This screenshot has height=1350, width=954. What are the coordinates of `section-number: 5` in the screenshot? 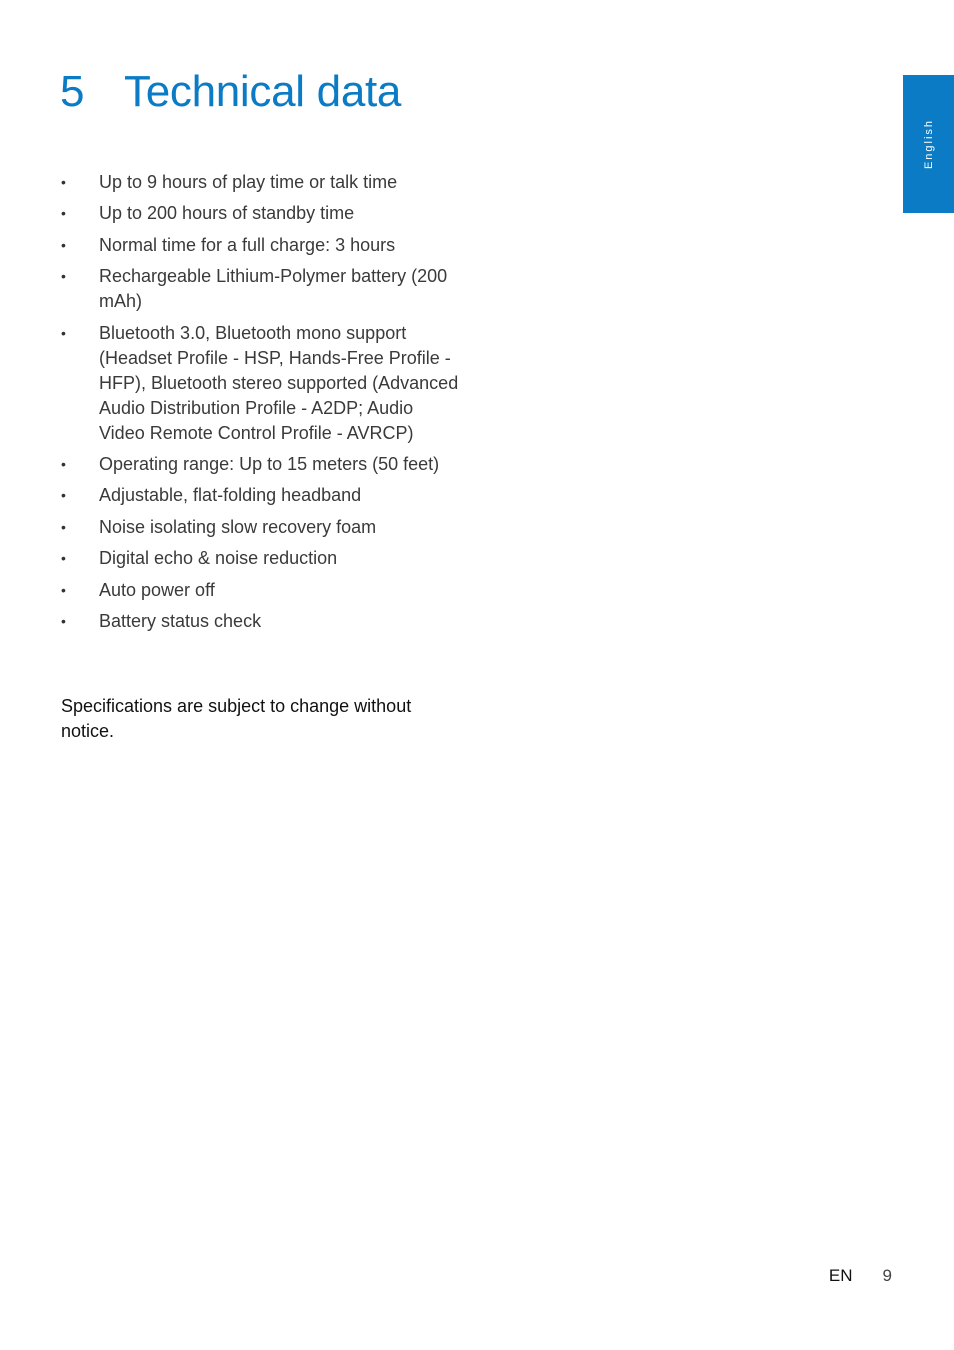 It's located at (72, 91).